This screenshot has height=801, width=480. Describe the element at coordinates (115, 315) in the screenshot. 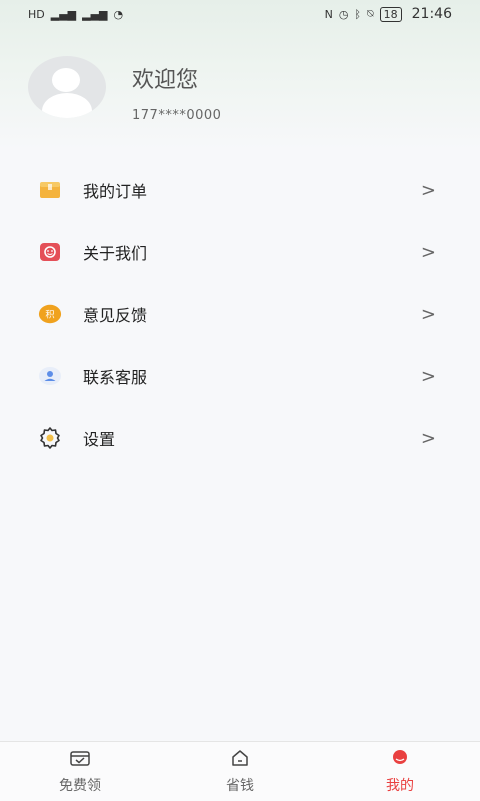

I see `menu-label-feedback: 意见反馈` at that location.